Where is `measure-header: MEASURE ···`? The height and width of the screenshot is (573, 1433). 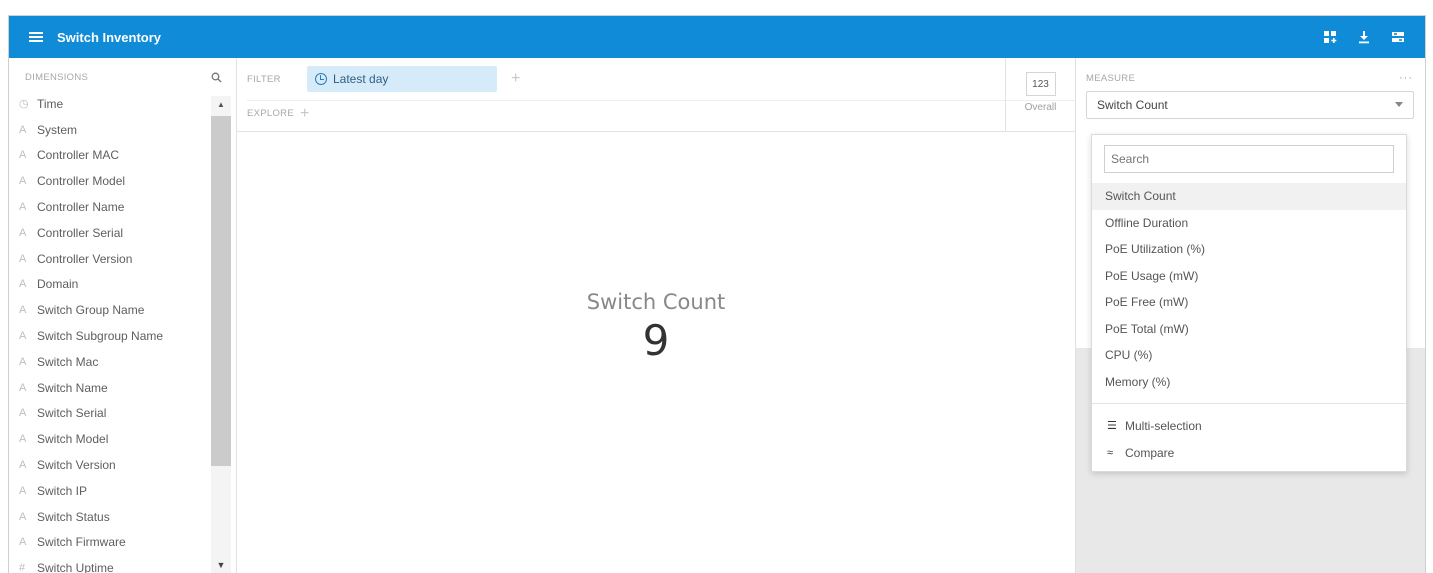
measure-header: MEASURE ··· is located at coordinates (1249, 78).